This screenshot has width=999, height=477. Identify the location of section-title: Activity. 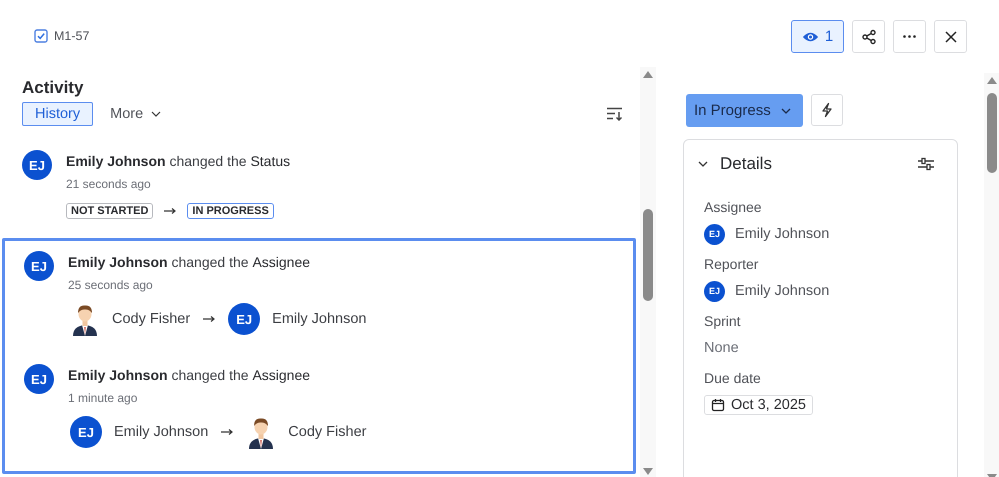
(53, 88).